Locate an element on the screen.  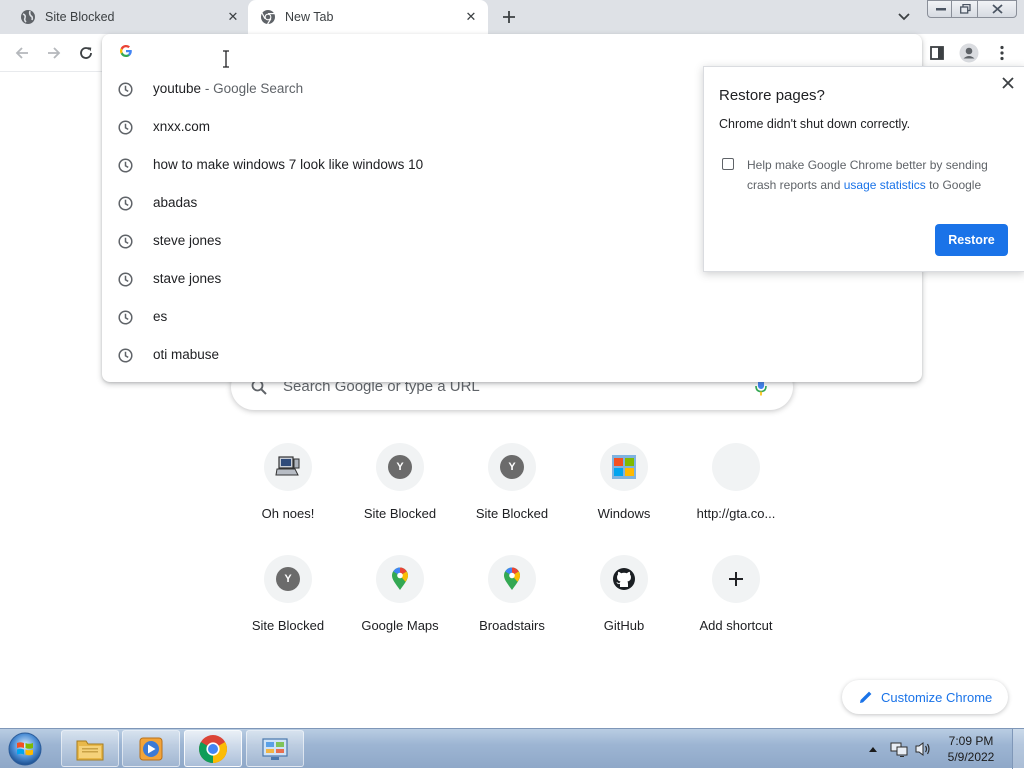
profile-button is located at coordinates (969, 53).